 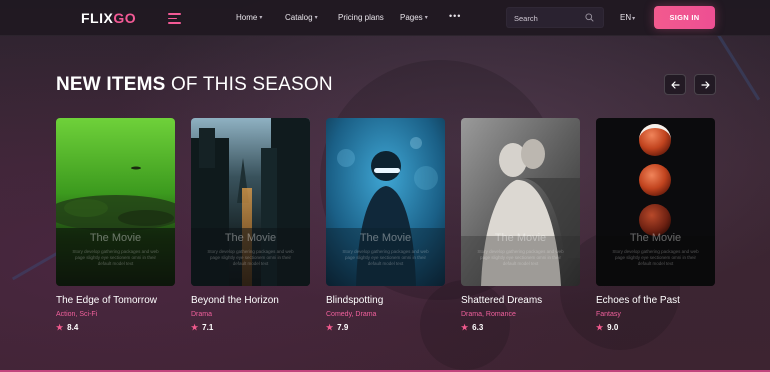 I want to click on section-title-light: OF THIS SEASON, so click(x=249, y=84).